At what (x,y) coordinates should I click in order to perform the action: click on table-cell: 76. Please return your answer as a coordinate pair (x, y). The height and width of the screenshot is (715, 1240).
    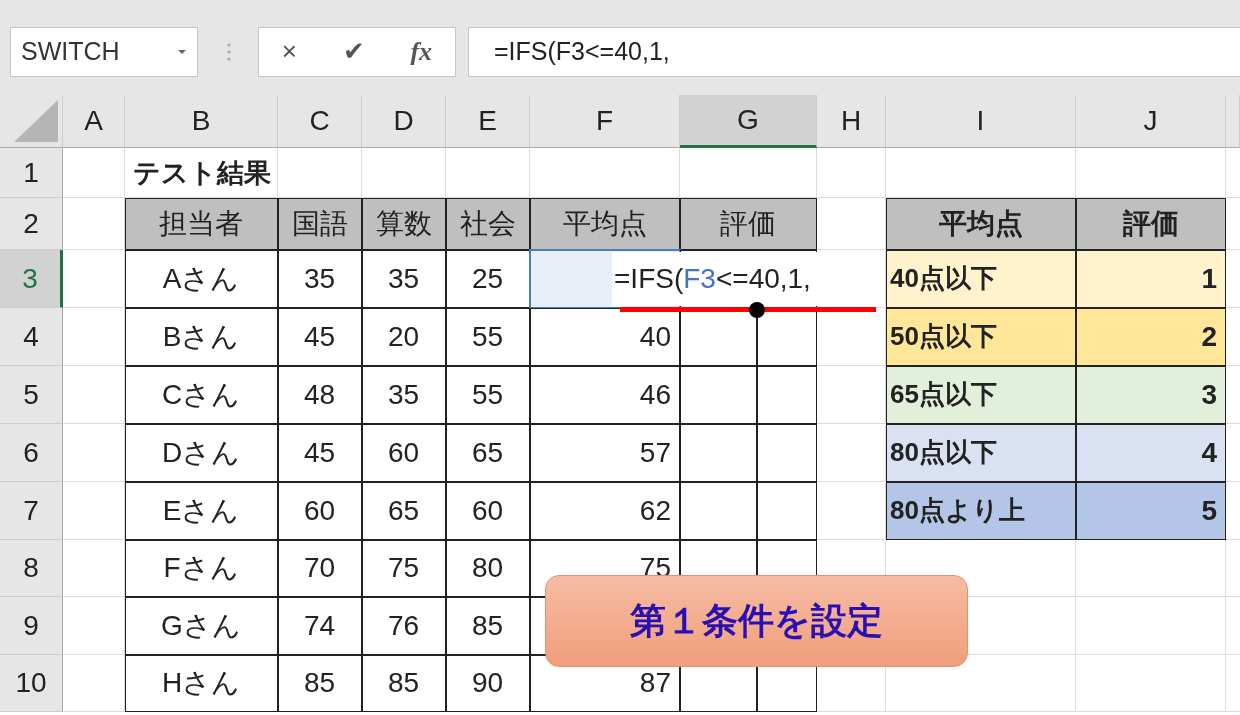
    Looking at the image, I should click on (404, 626).